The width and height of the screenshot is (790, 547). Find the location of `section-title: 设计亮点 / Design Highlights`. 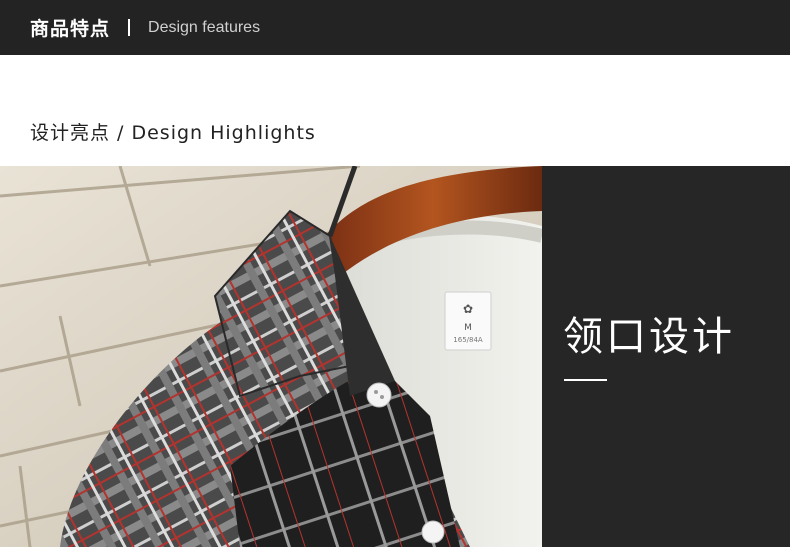

section-title: 设计亮点 / Design Highlights is located at coordinates (173, 133).